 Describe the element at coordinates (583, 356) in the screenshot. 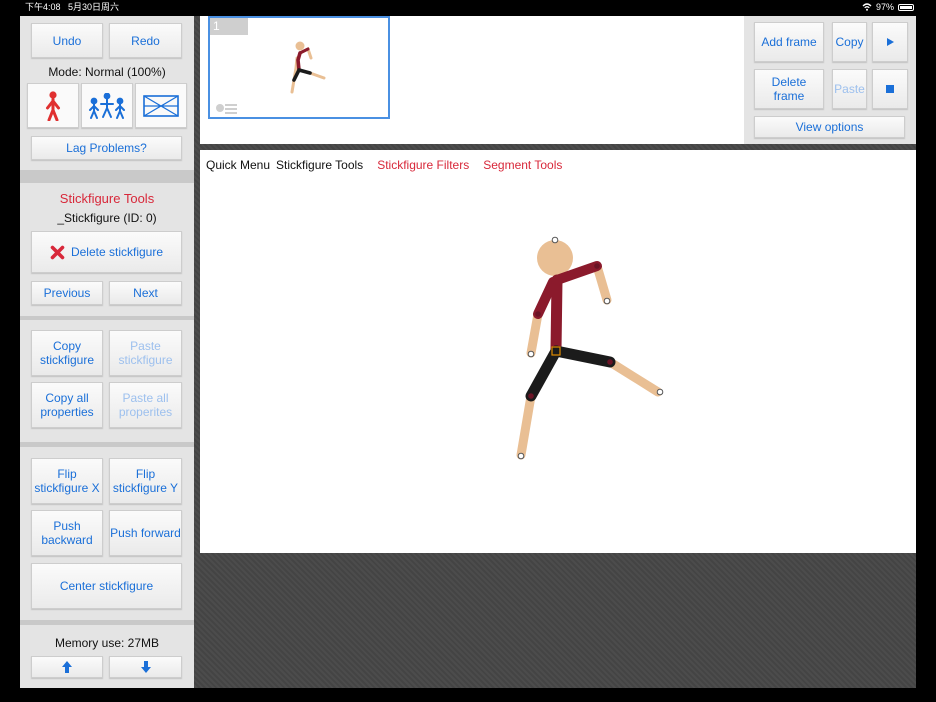

I see `right-thigh` at that location.